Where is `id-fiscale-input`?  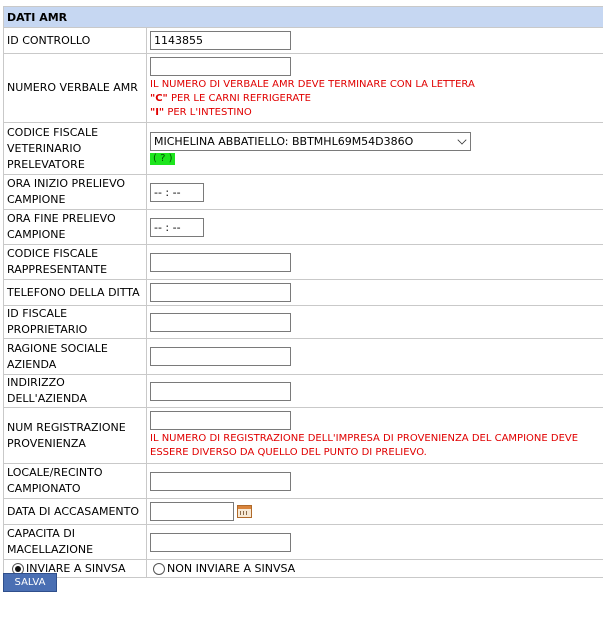 id-fiscale-input is located at coordinates (220, 322).